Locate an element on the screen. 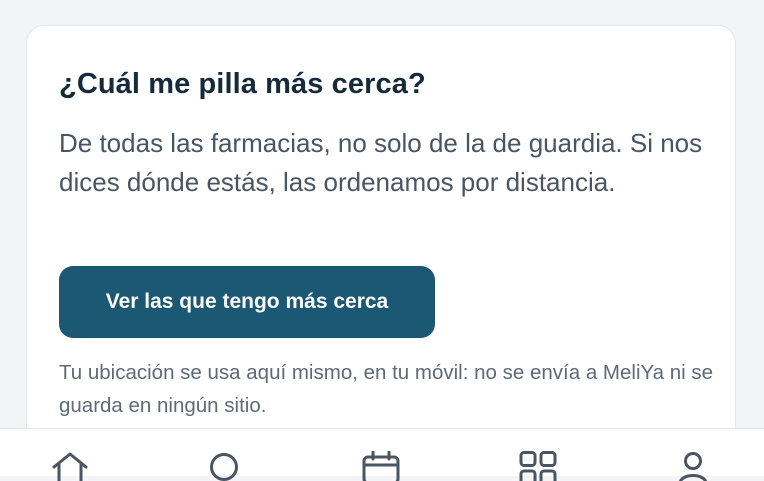  nav-grid is located at coordinates (538, 466).